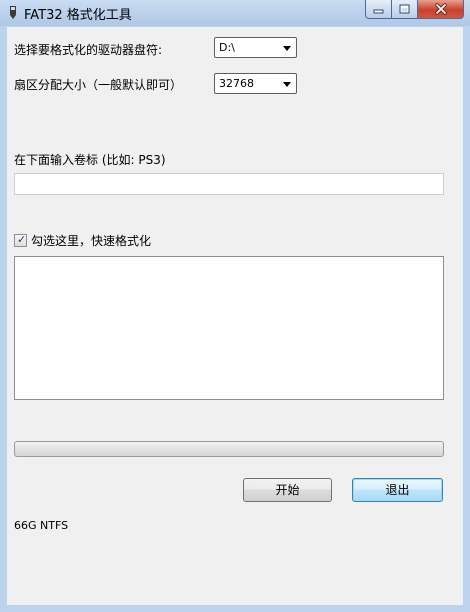 This screenshot has width=470, height=612. I want to click on start-button: 开始, so click(287, 490).